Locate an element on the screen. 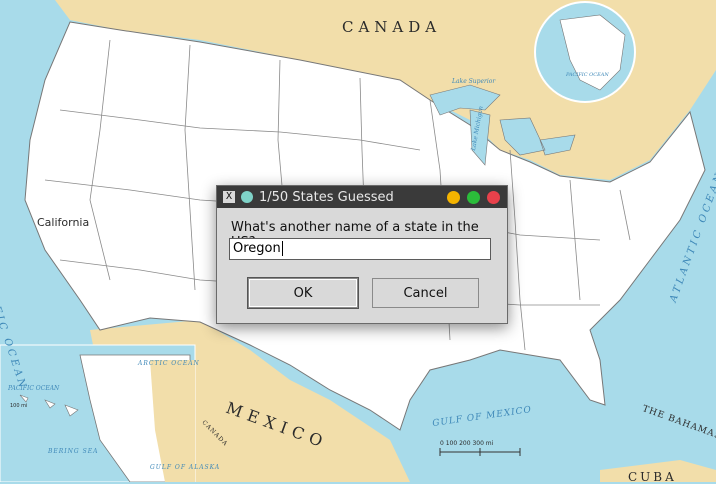 This screenshot has height=484, width=716. minimize-button is located at coordinates (453, 197).